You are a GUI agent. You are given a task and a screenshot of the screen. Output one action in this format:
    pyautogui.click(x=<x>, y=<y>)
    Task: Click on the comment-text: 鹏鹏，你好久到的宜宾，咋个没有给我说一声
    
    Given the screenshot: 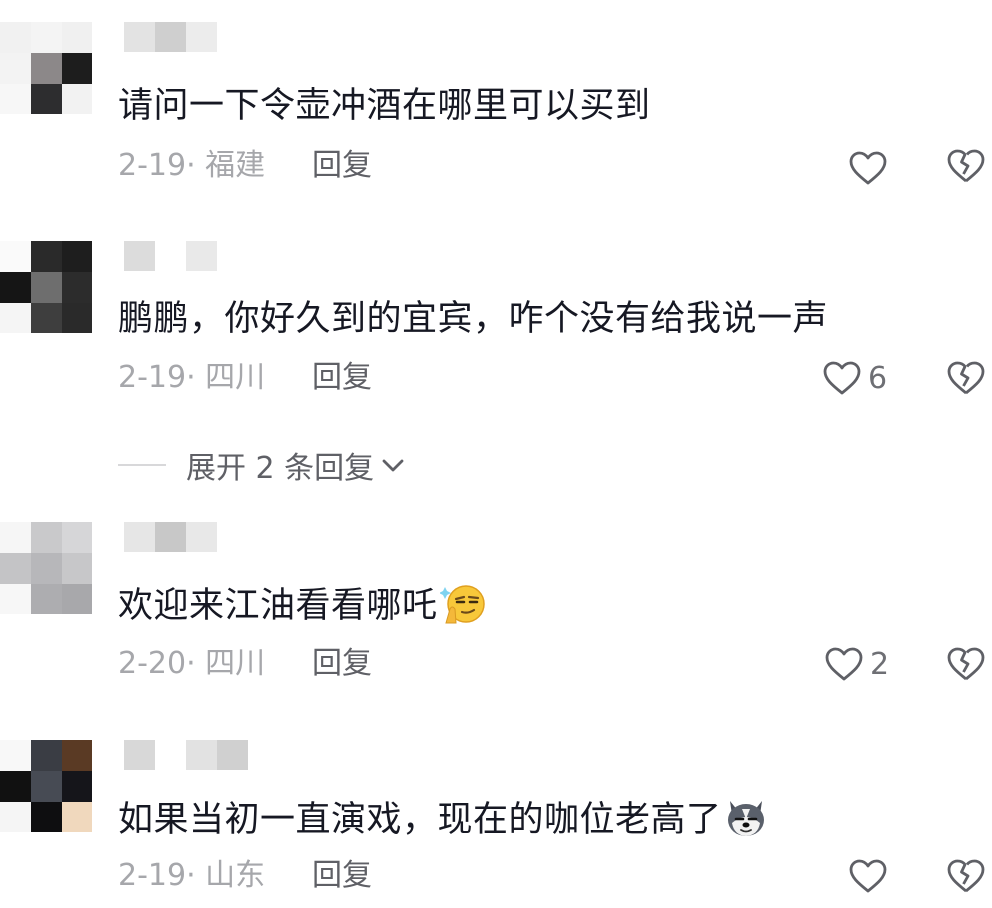 What is the action you would take?
    pyautogui.click(x=473, y=319)
    